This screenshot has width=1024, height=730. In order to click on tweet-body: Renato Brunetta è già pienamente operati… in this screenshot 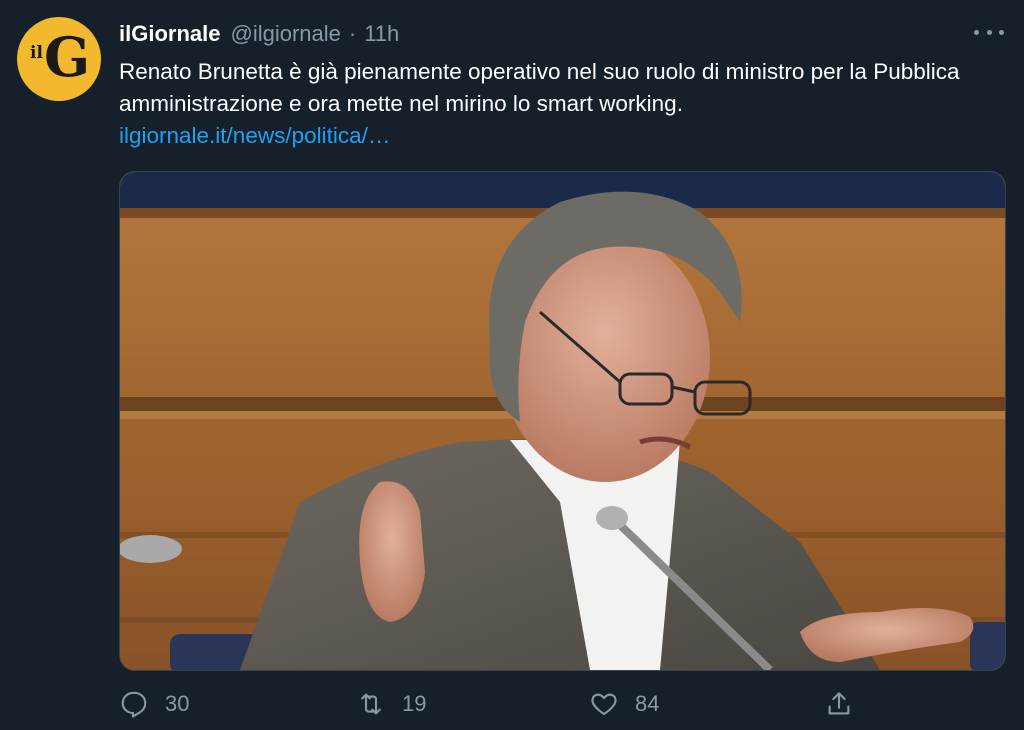, I will do `click(539, 87)`.